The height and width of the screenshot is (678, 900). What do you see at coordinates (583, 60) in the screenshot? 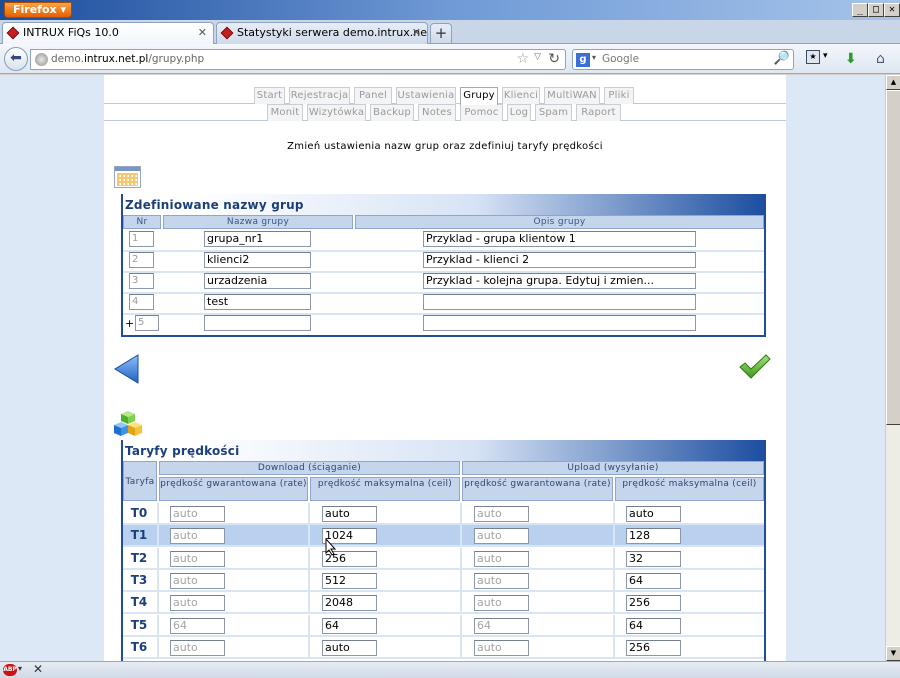
I see `google-engine-icon: g` at bounding box center [583, 60].